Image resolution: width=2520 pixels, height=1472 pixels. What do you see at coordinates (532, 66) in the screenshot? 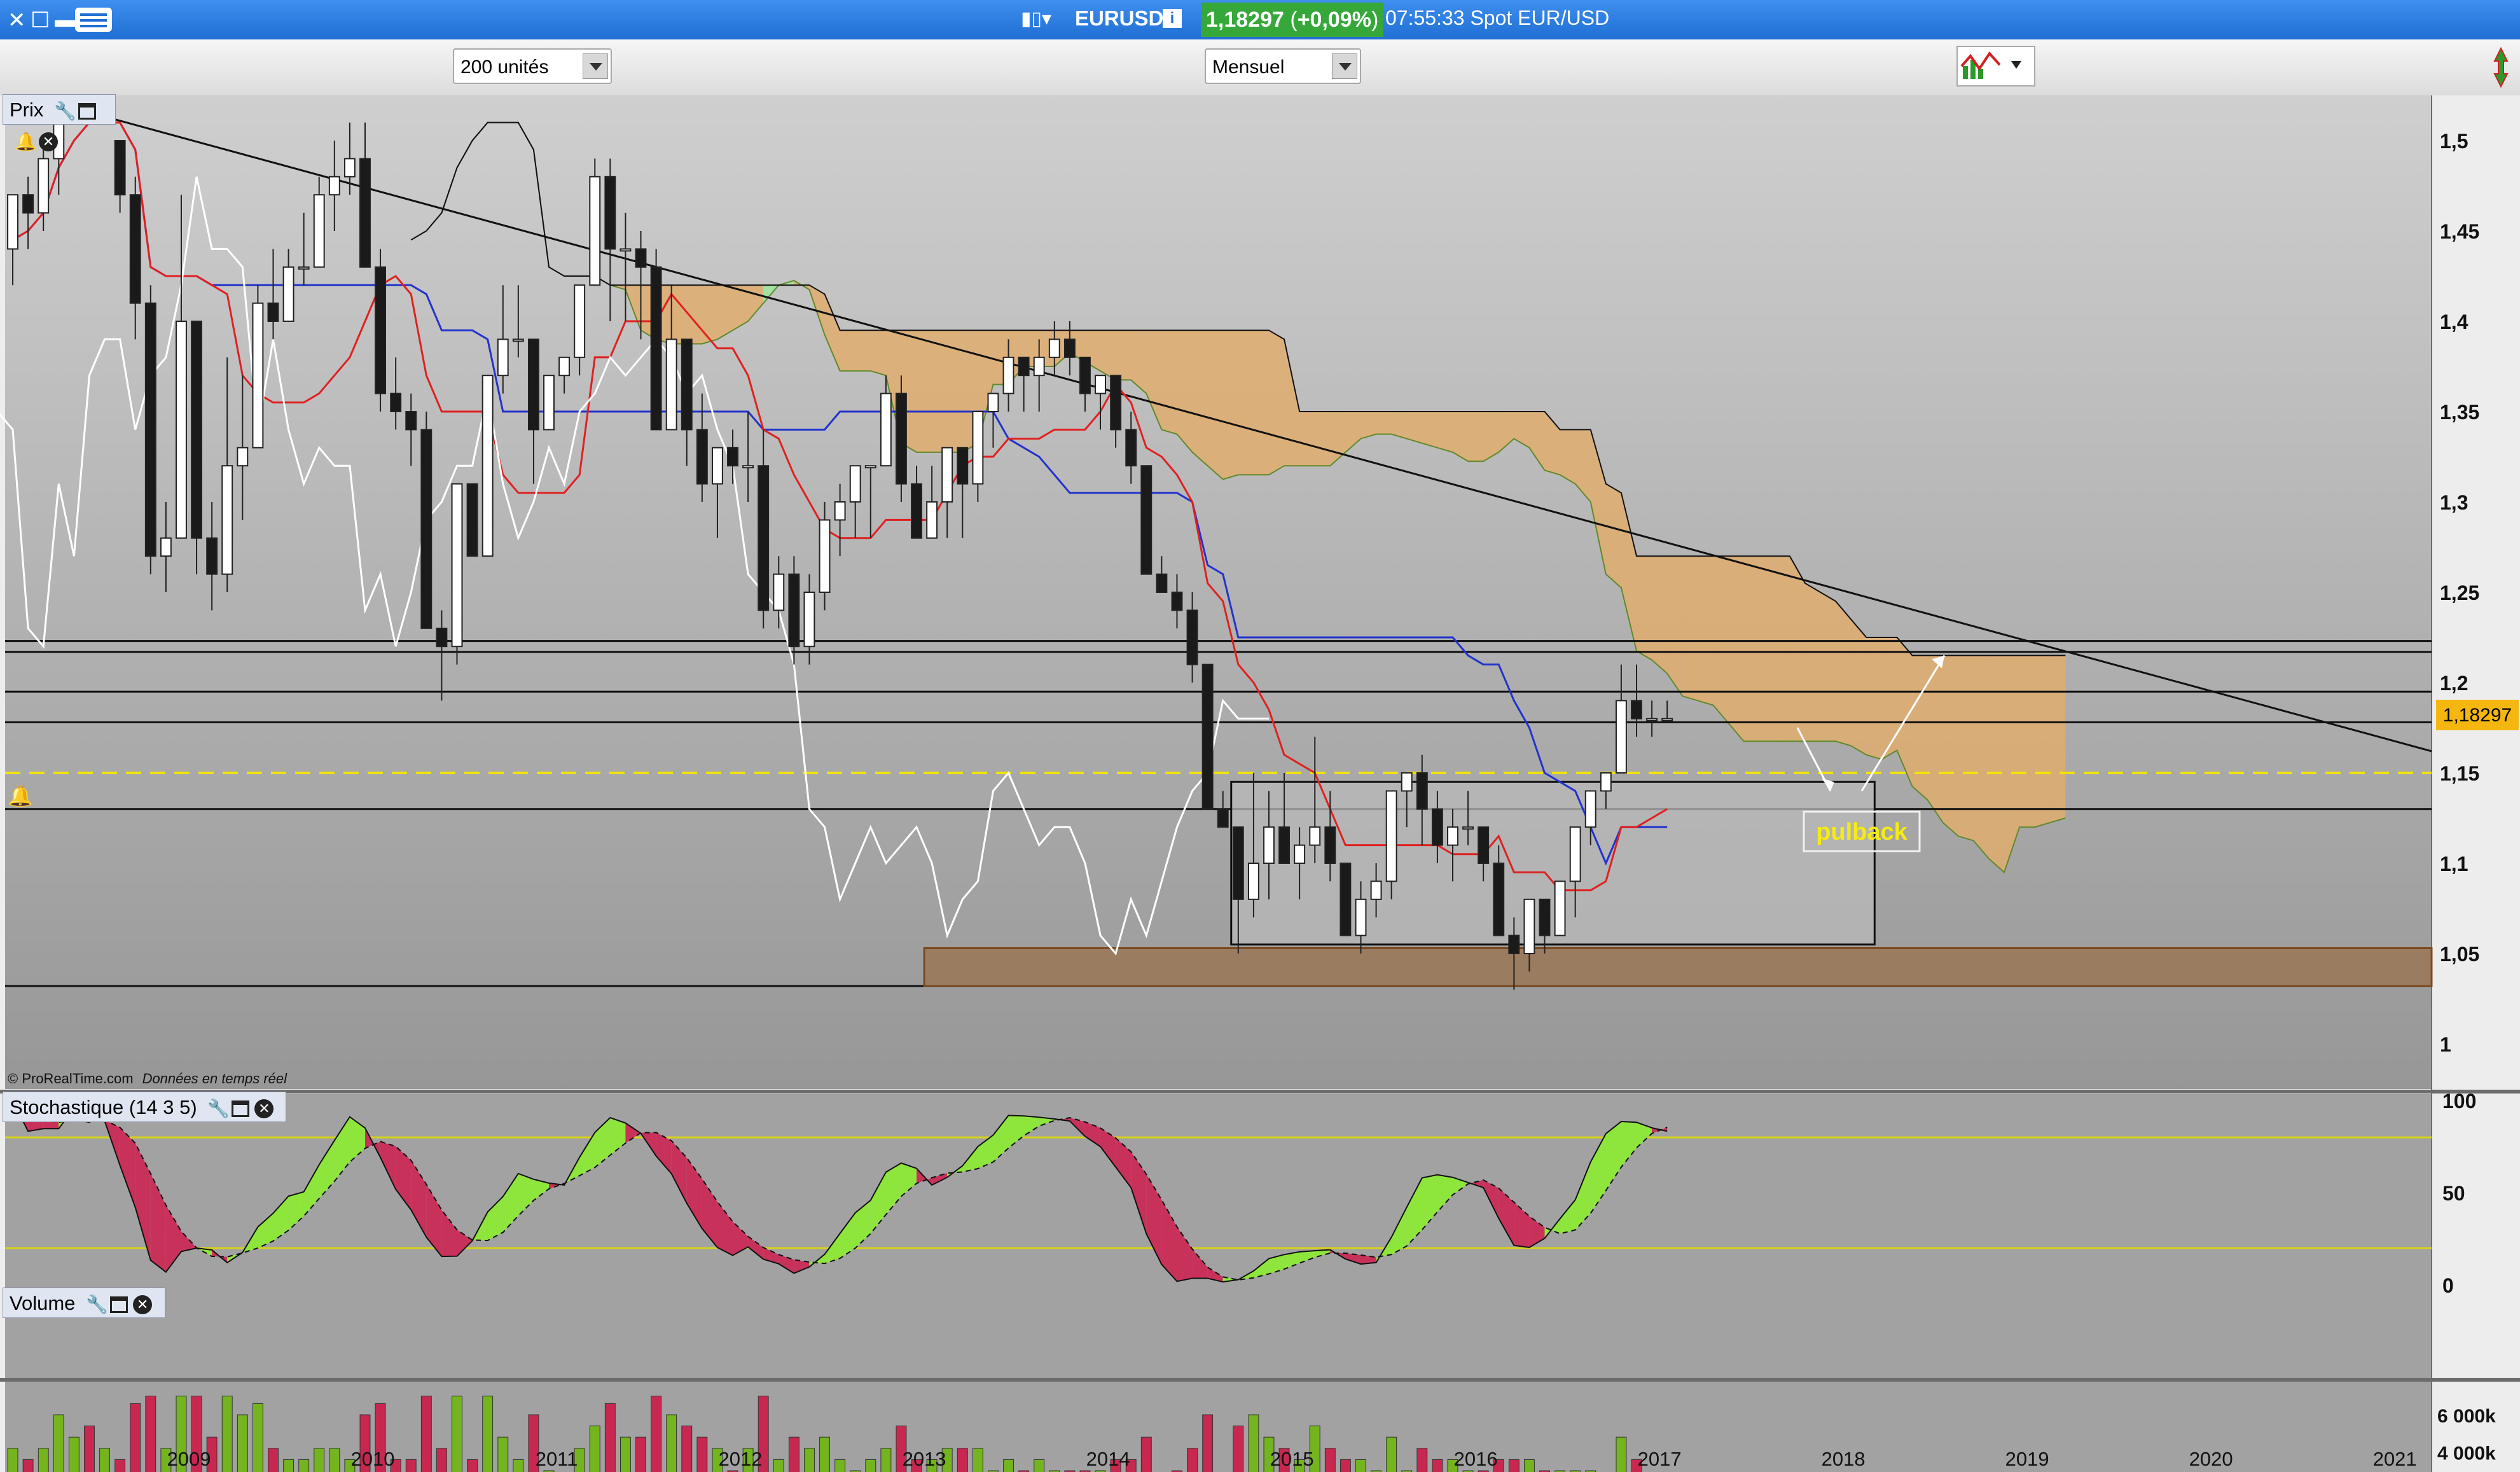
I see `units-select: 200 unités` at bounding box center [532, 66].